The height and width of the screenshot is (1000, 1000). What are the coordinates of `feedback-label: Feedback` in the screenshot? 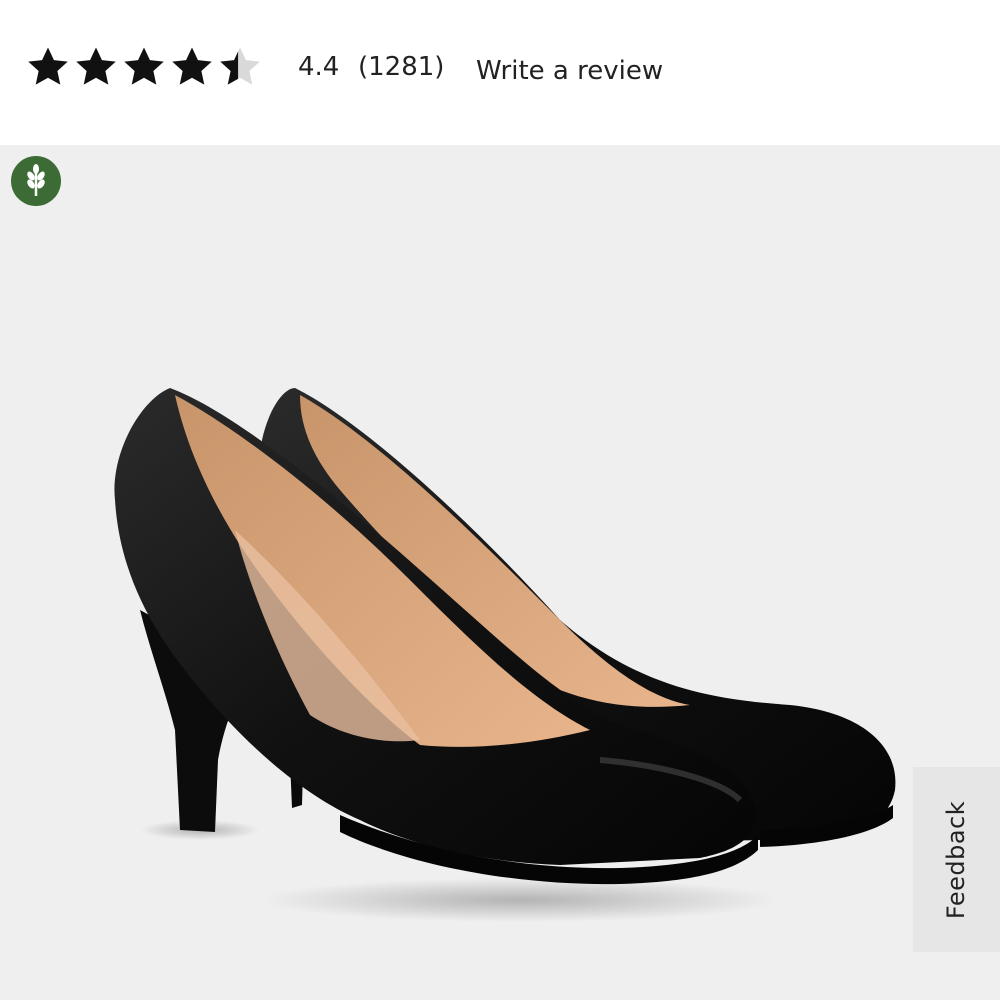 It's located at (956, 859).